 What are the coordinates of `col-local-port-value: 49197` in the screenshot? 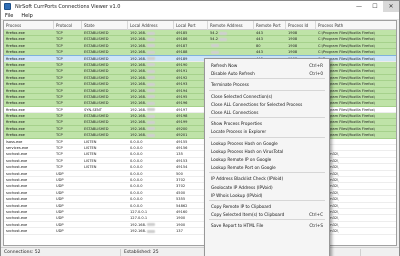 It's located at (182, 109).